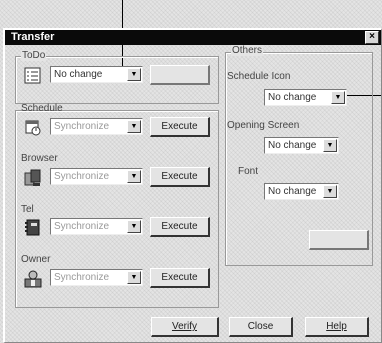 The height and width of the screenshot is (343, 382). I want to click on owner-dropdown-arrow-icon: ▼, so click(134, 277).